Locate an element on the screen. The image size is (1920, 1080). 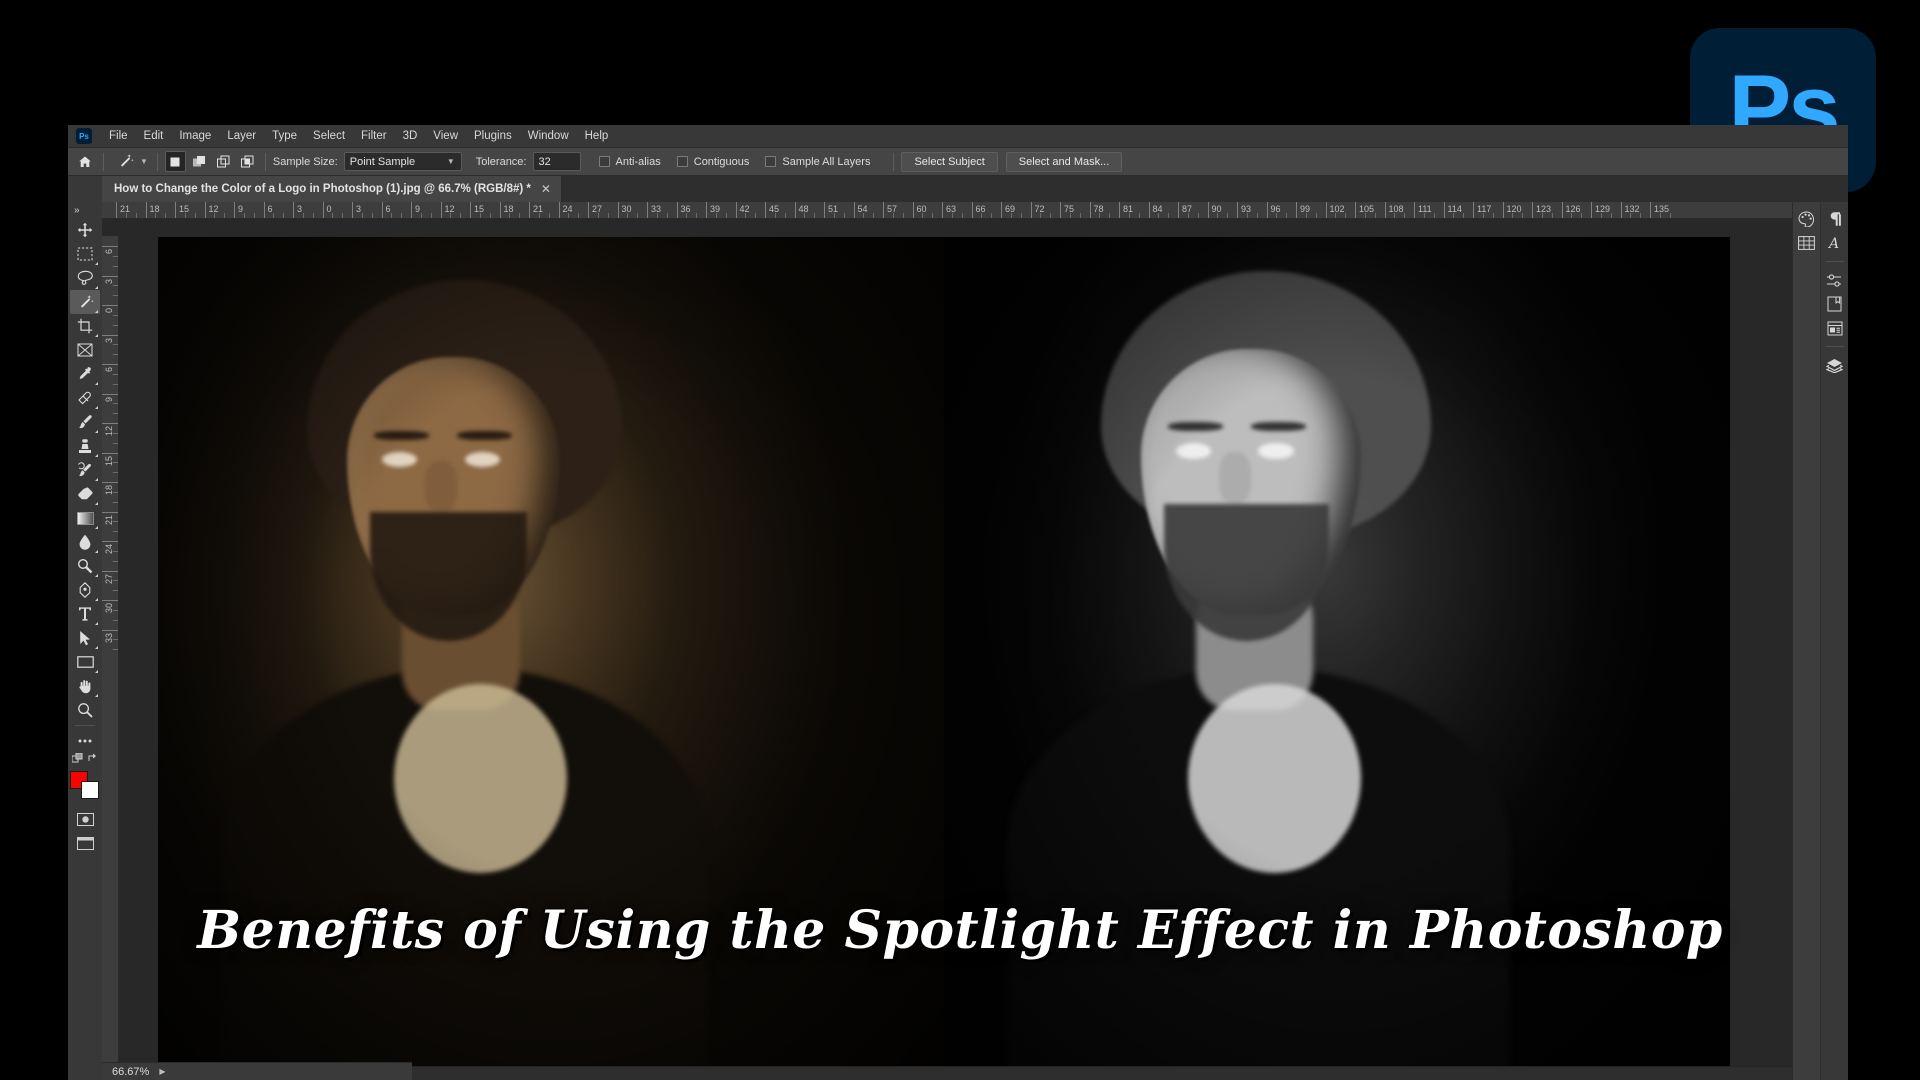
move-tool is located at coordinates (85, 230).